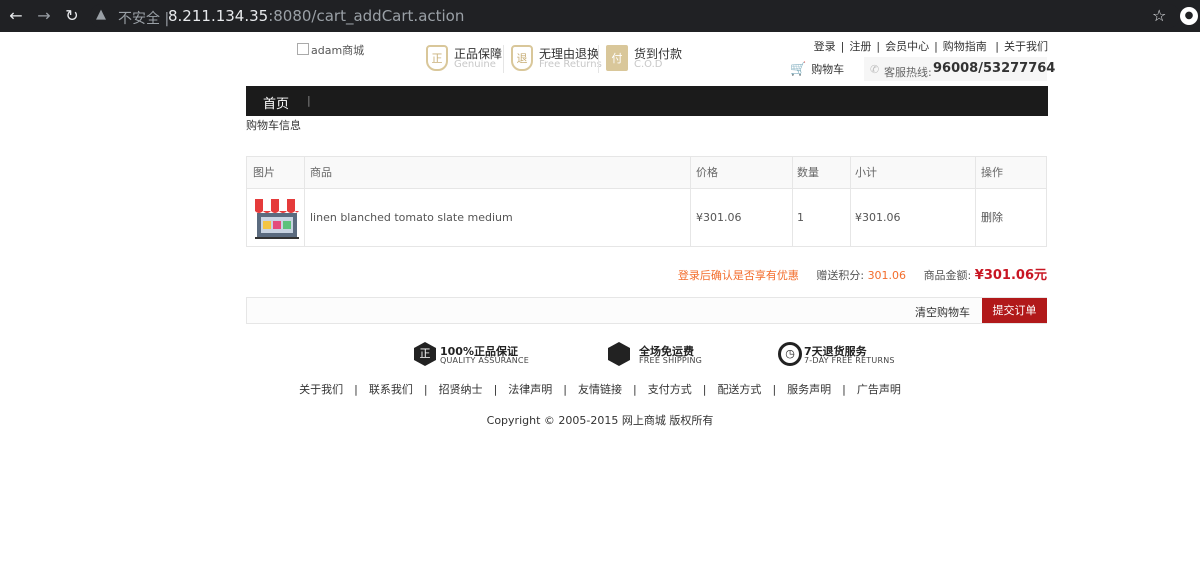 This screenshot has height=566, width=1200. I want to click on footer-link: 支付方式, so click(670, 389).